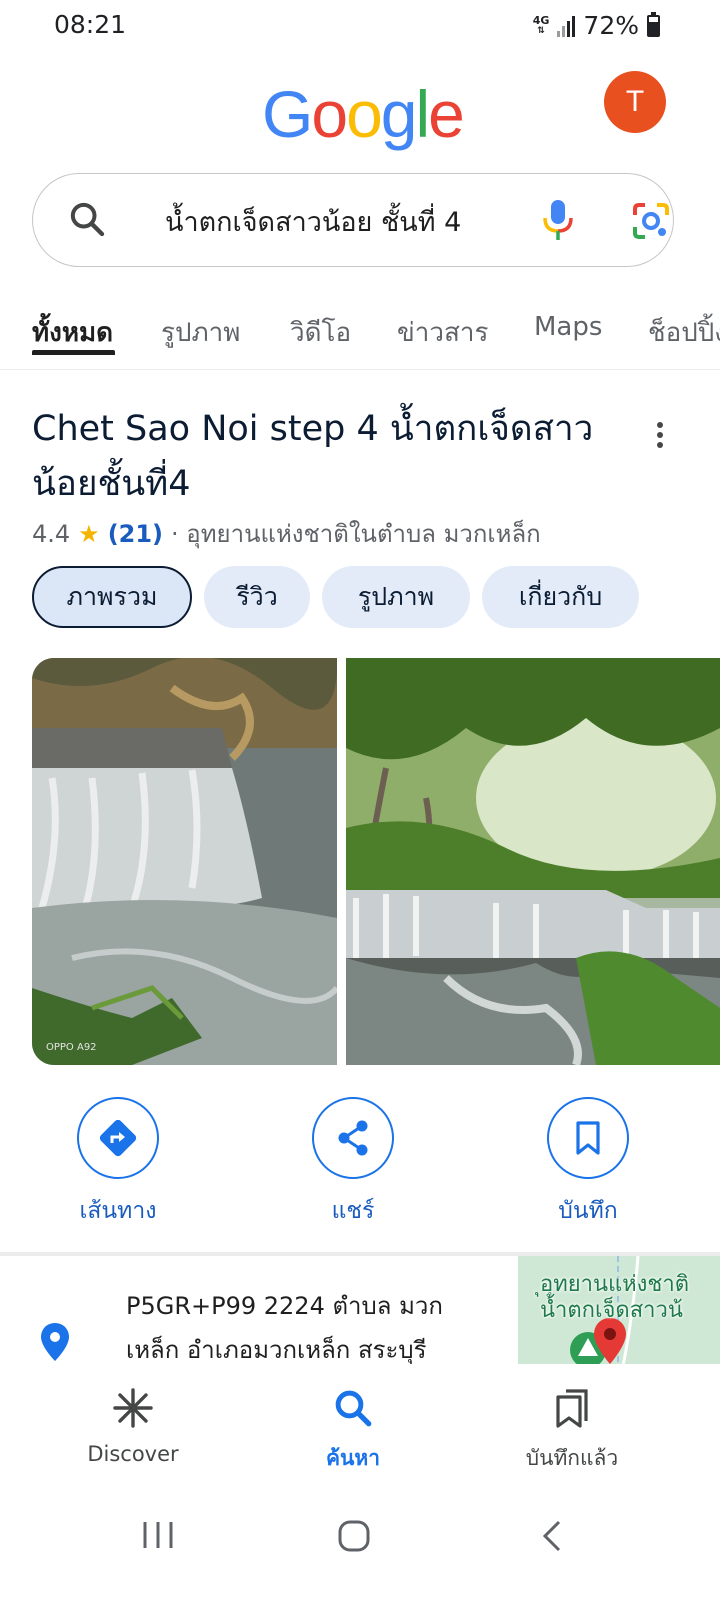  I want to click on logo-letter: e, so click(446, 114).